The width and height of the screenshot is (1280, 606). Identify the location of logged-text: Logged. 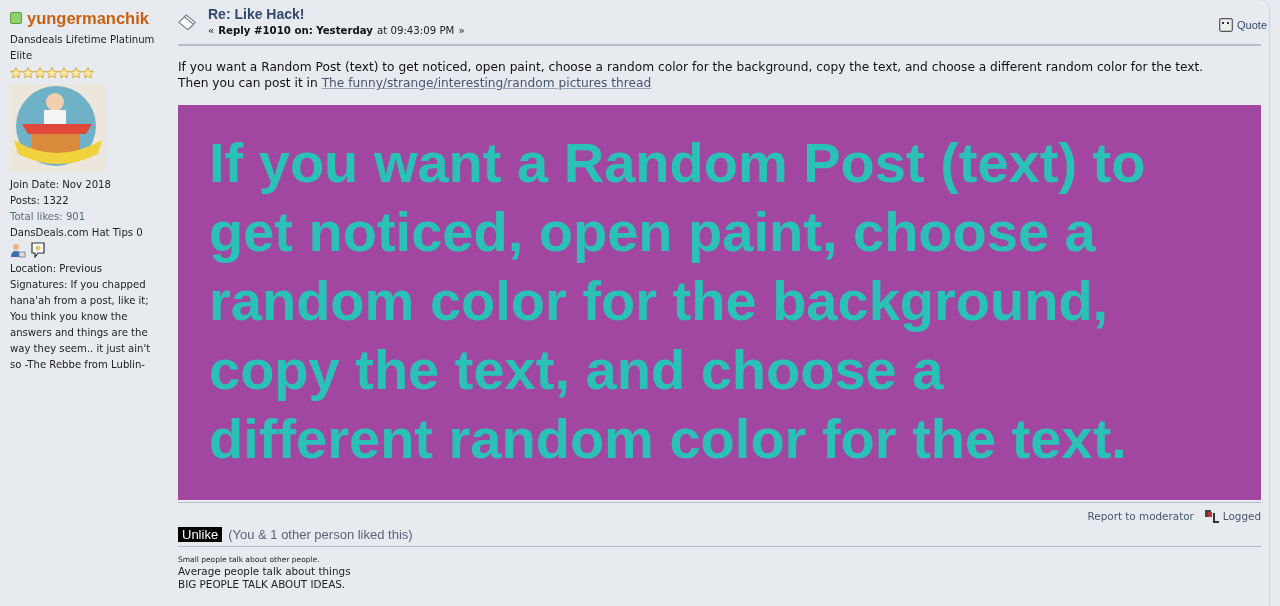
(1241, 516).